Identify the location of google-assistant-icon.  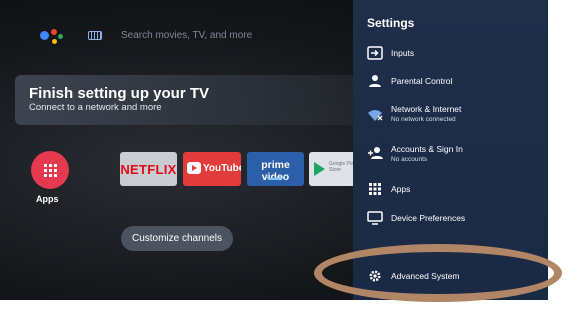
(53, 37).